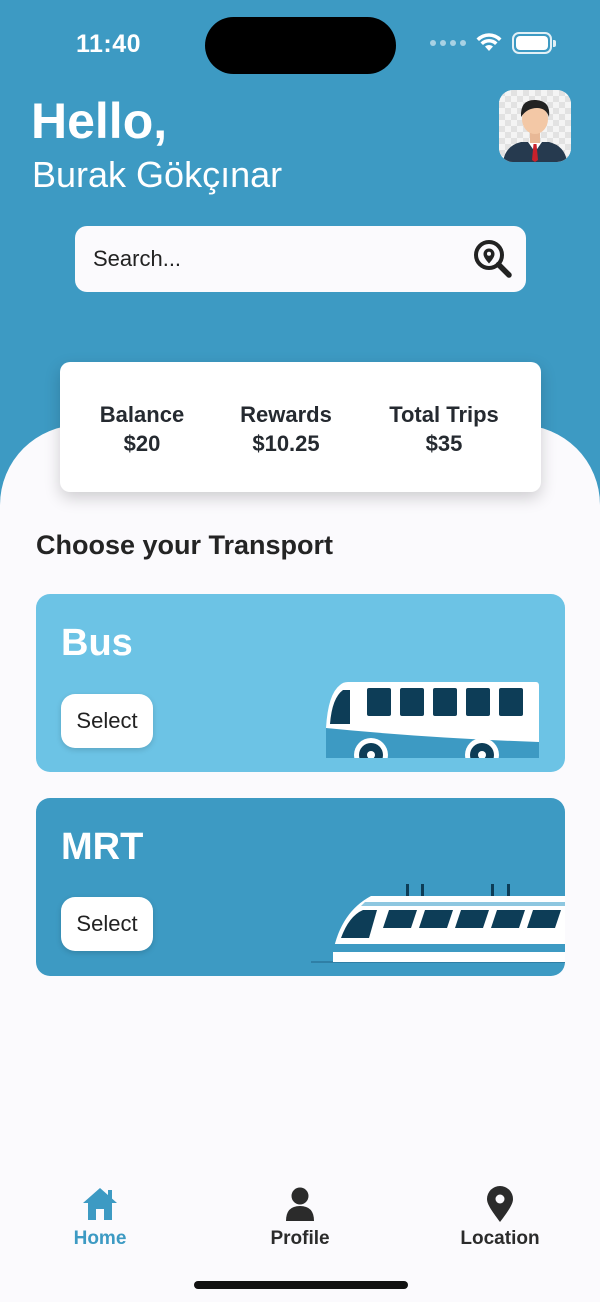  I want to click on search-input, so click(282, 259).